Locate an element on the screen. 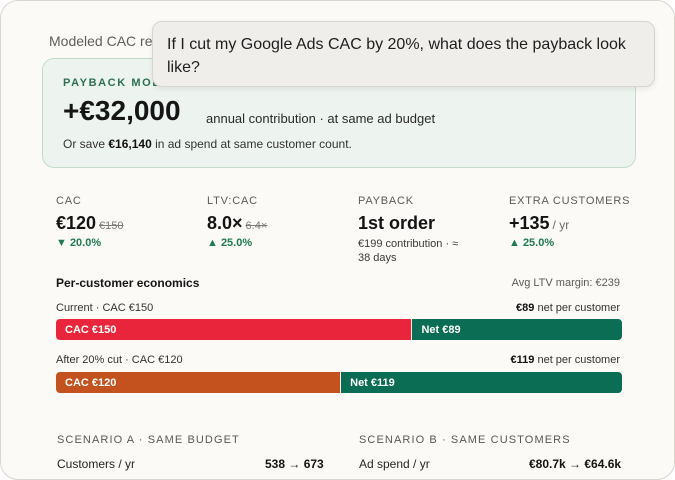  metric-label: EXTRA CUSTOMERS is located at coordinates (570, 201).